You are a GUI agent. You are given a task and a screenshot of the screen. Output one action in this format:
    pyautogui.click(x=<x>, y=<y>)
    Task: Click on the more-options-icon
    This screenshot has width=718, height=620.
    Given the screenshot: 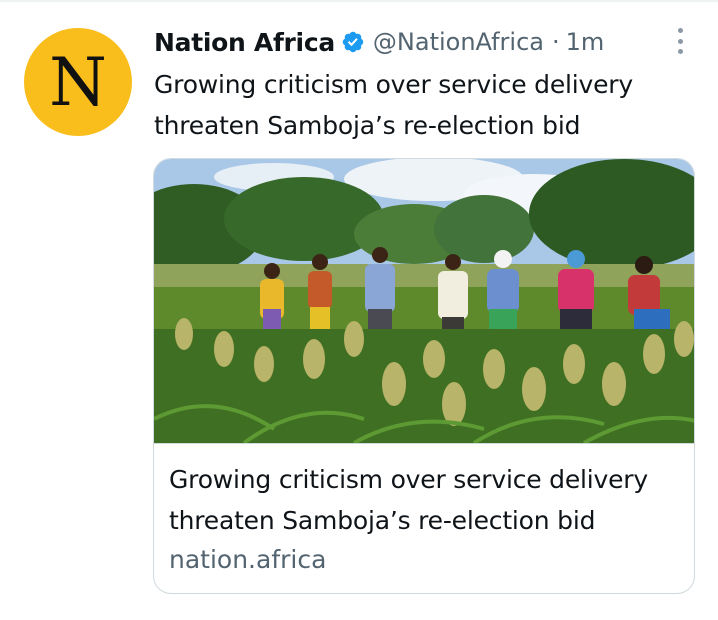 What is the action you would take?
    pyautogui.click(x=680, y=41)
    